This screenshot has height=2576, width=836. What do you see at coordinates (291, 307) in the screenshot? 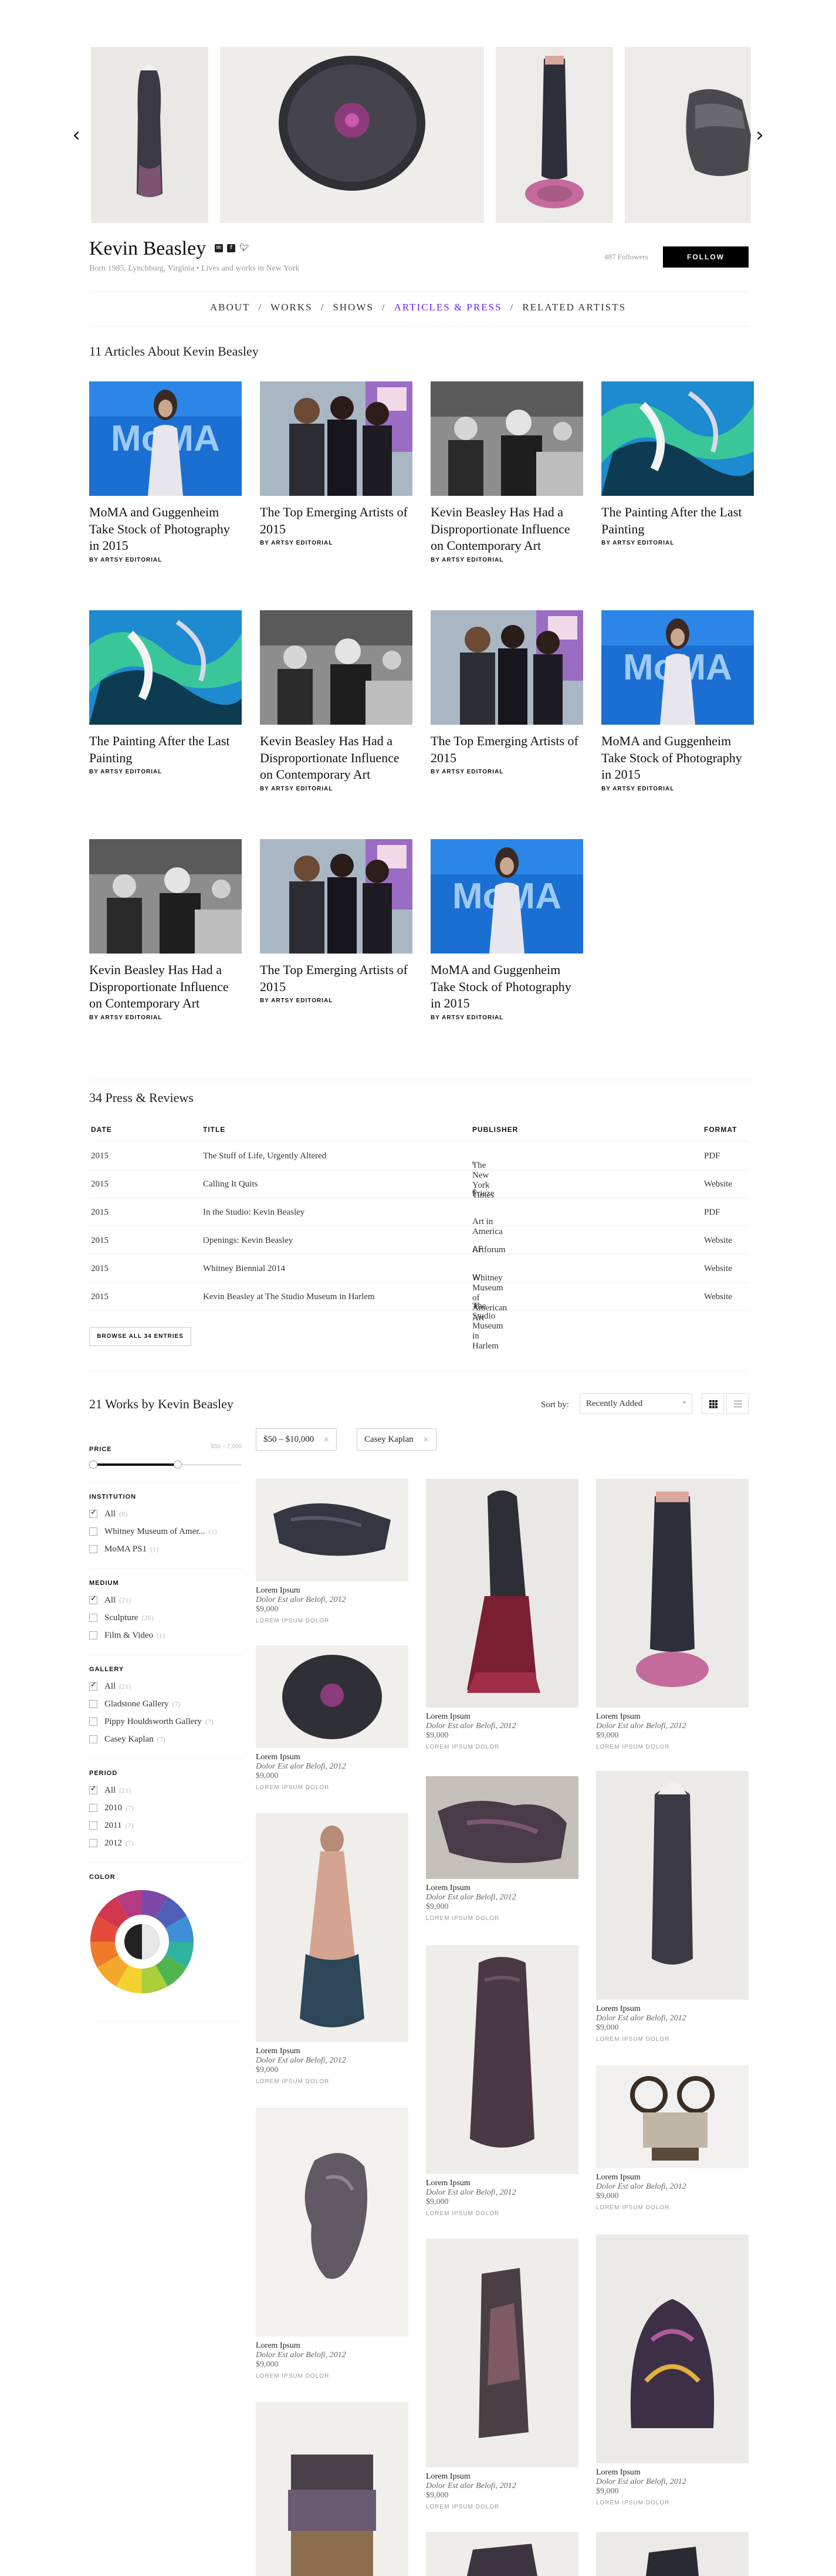
I see `tab-works: WORKS` at bounding box center [291, 307].